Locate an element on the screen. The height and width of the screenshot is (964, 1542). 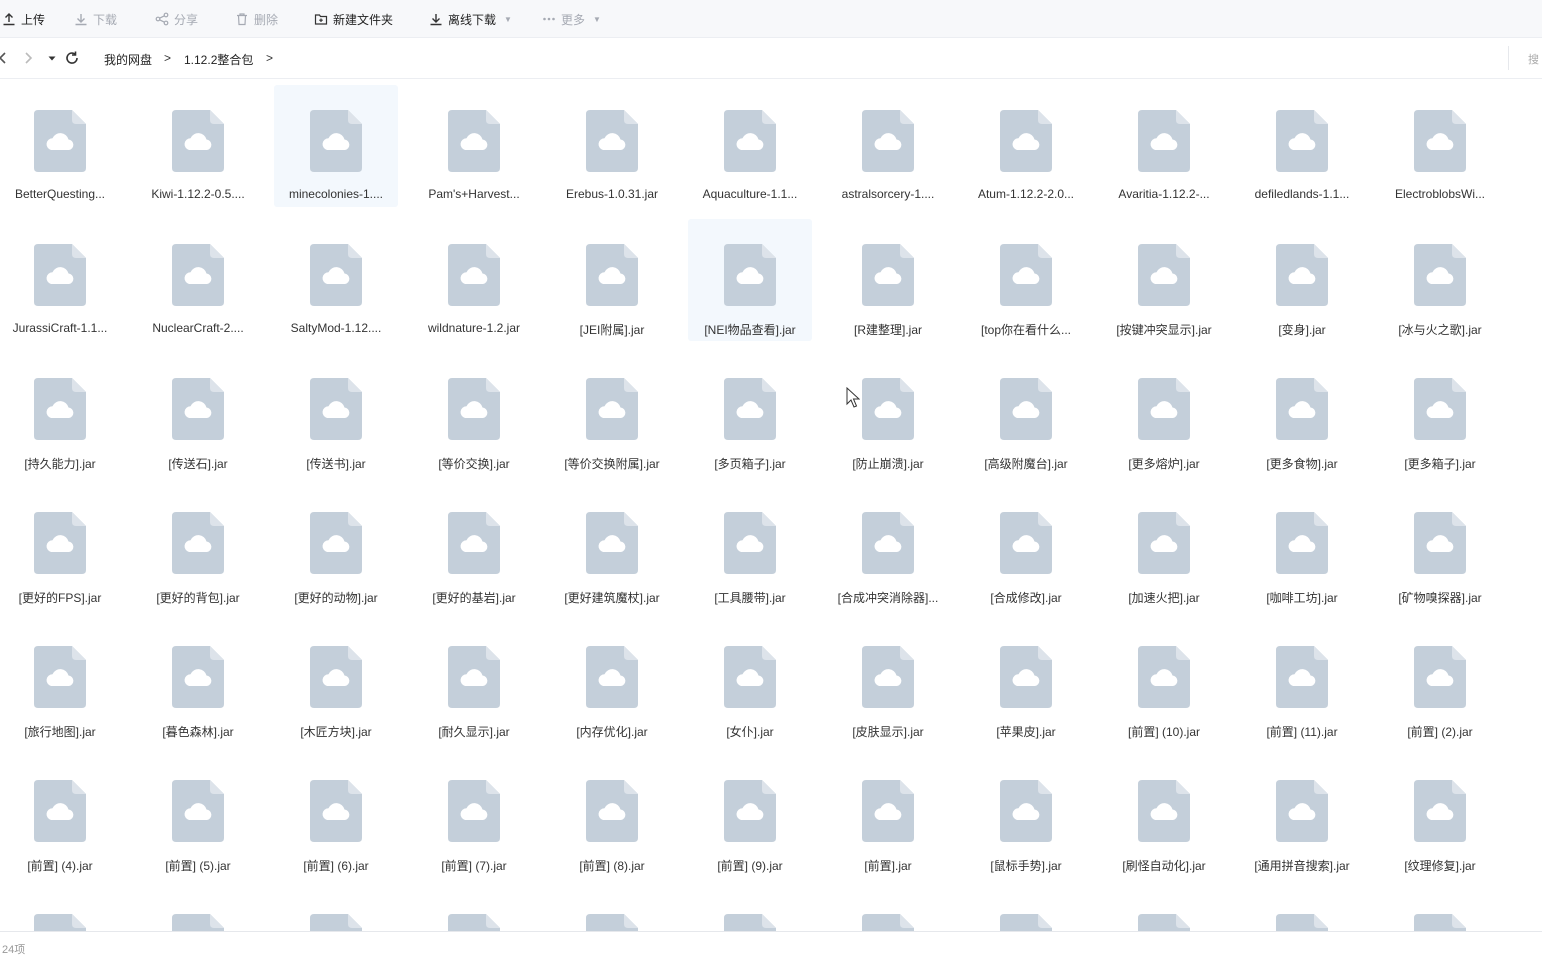
file-item: [前置] (11).jar is located at coordinates (1302, 682).